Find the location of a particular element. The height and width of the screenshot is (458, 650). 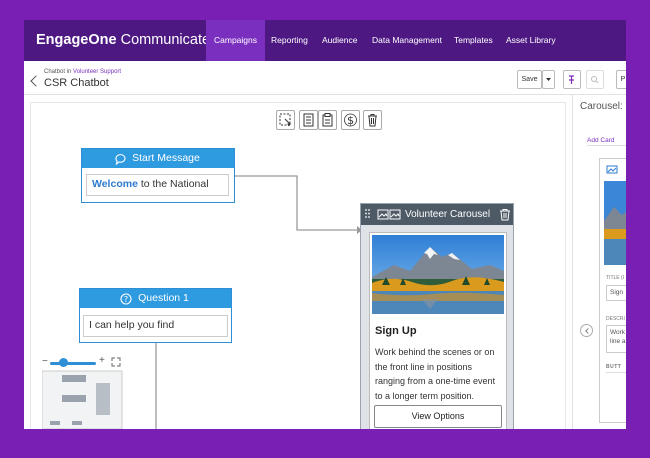

card-title: Sign Up is located at coordinates (396, 331).